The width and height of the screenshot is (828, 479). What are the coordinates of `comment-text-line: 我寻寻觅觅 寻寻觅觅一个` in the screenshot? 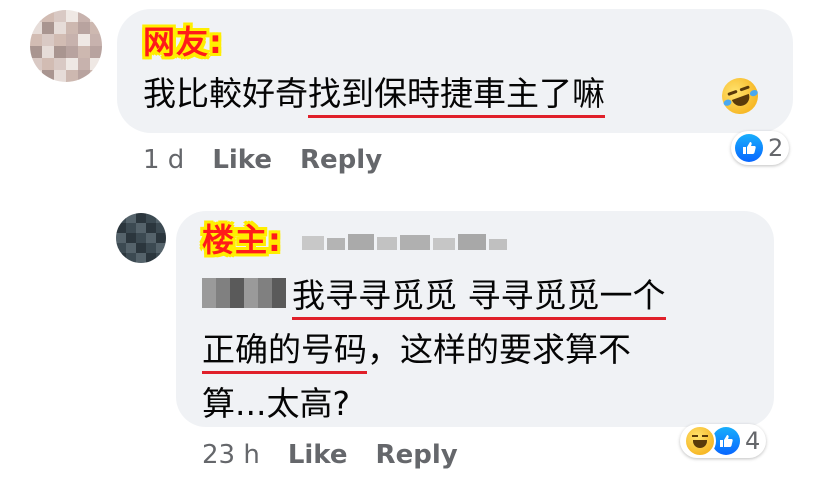 It's located at (479, 298).